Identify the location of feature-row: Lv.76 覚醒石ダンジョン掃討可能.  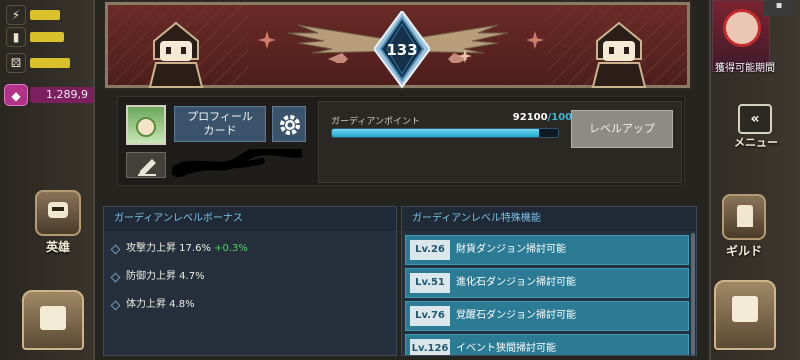
(547, 316).